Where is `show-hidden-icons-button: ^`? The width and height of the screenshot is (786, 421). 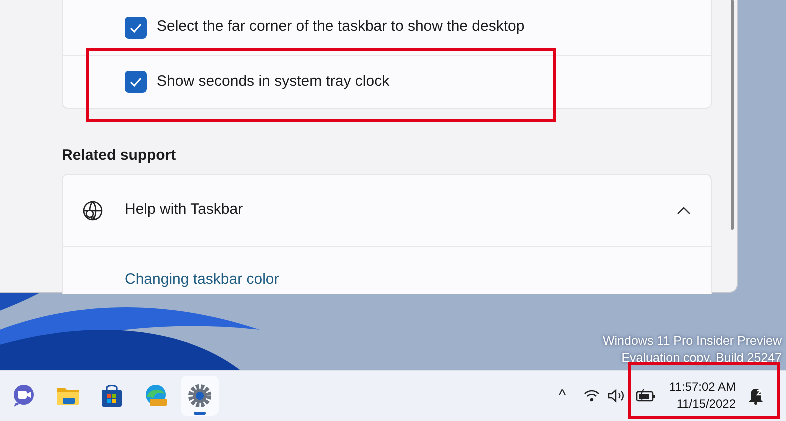 show-hidden-icons-button: ^ is located at coordinates (563, 396).